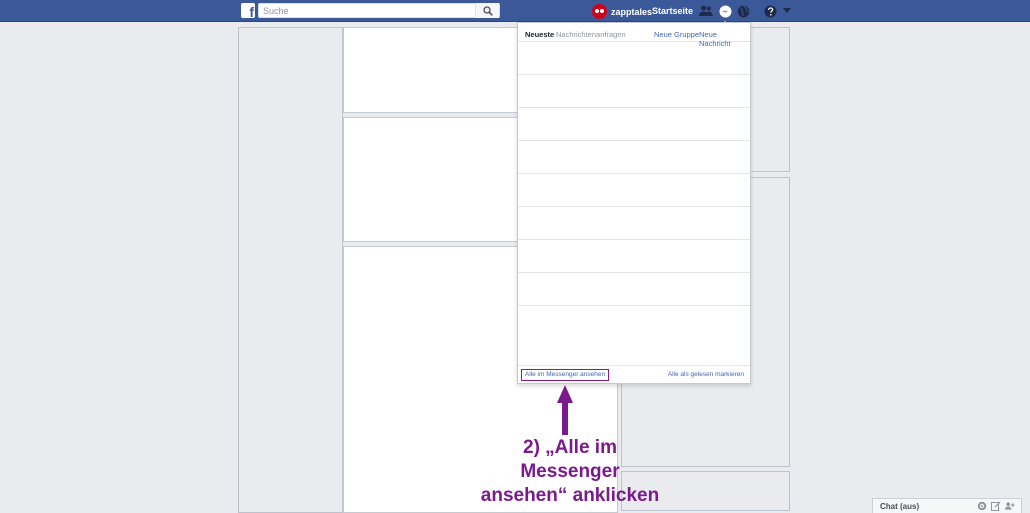 The height and width of the screenshot is (513, 1030). I want to click on account-menu-chevron-down-icon, so click(787, 11).